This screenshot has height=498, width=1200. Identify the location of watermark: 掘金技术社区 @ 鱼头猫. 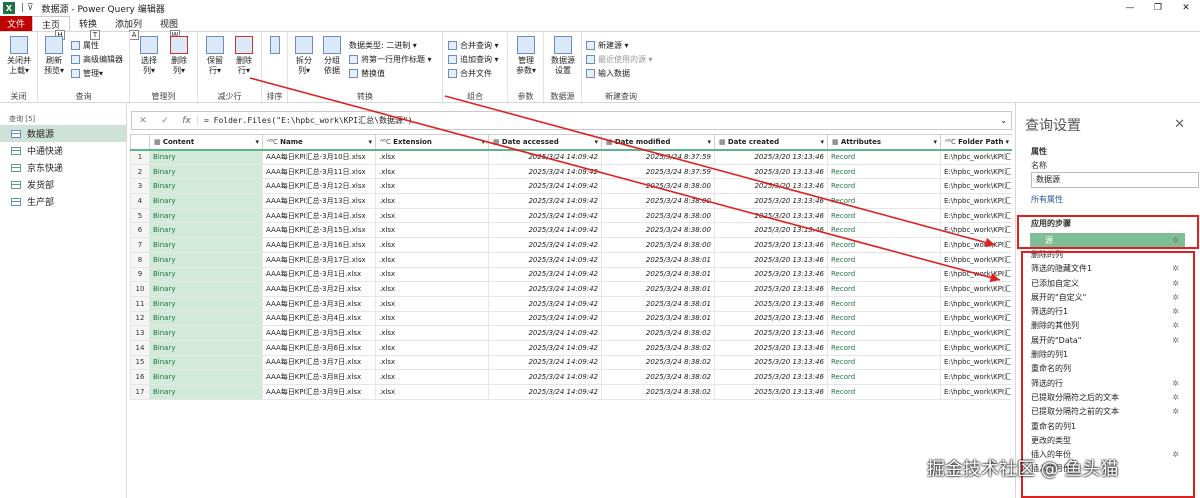
(1023, 469).